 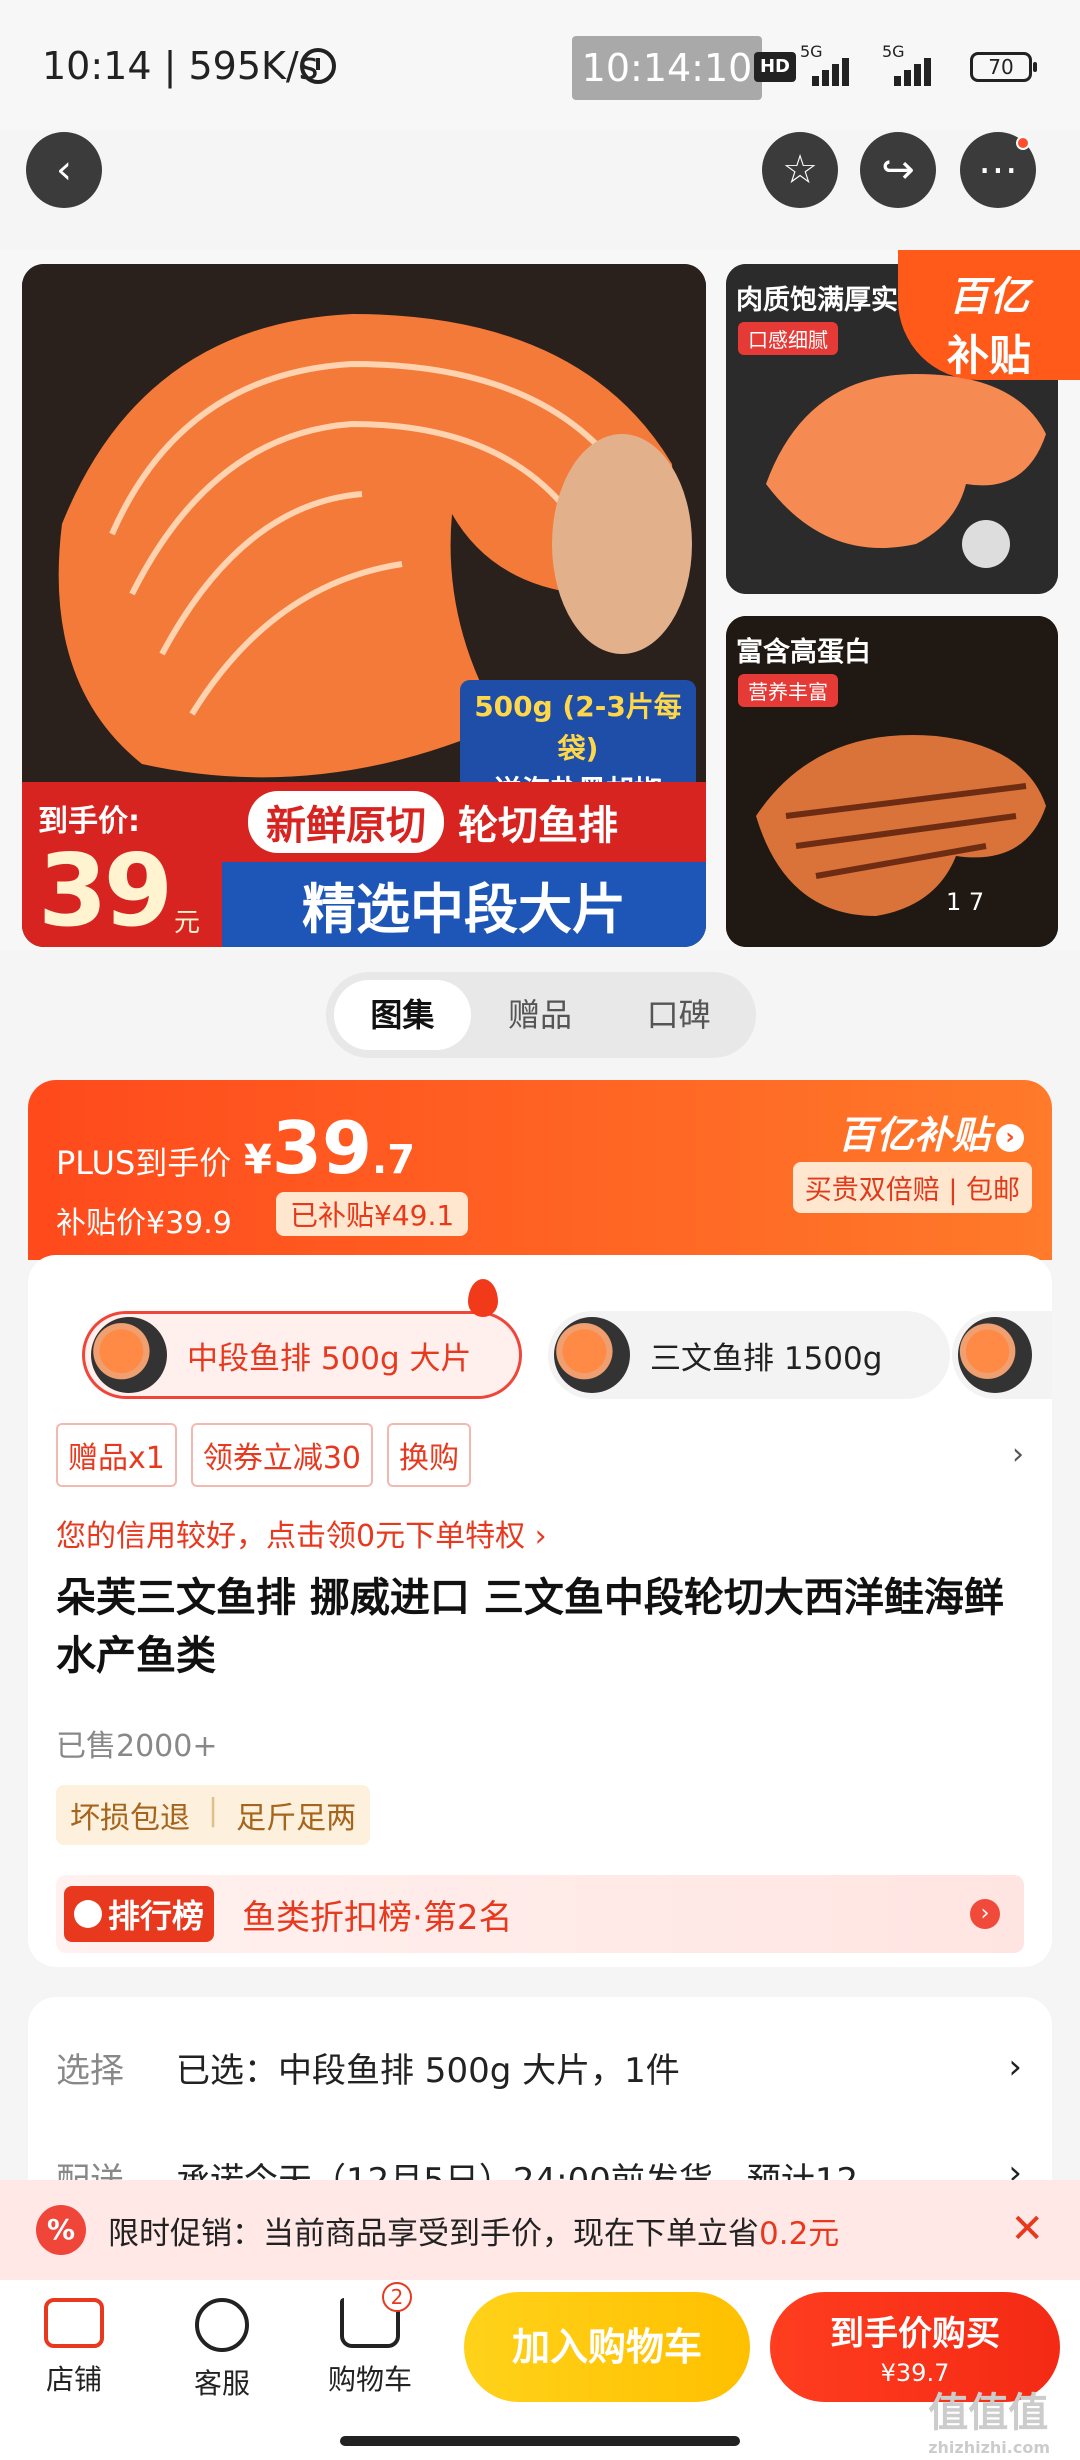 I want to click on status-bar: 10:14 | 595K/s 10:14:10 HD 5G 5G 70, so click(x=540, y=65).